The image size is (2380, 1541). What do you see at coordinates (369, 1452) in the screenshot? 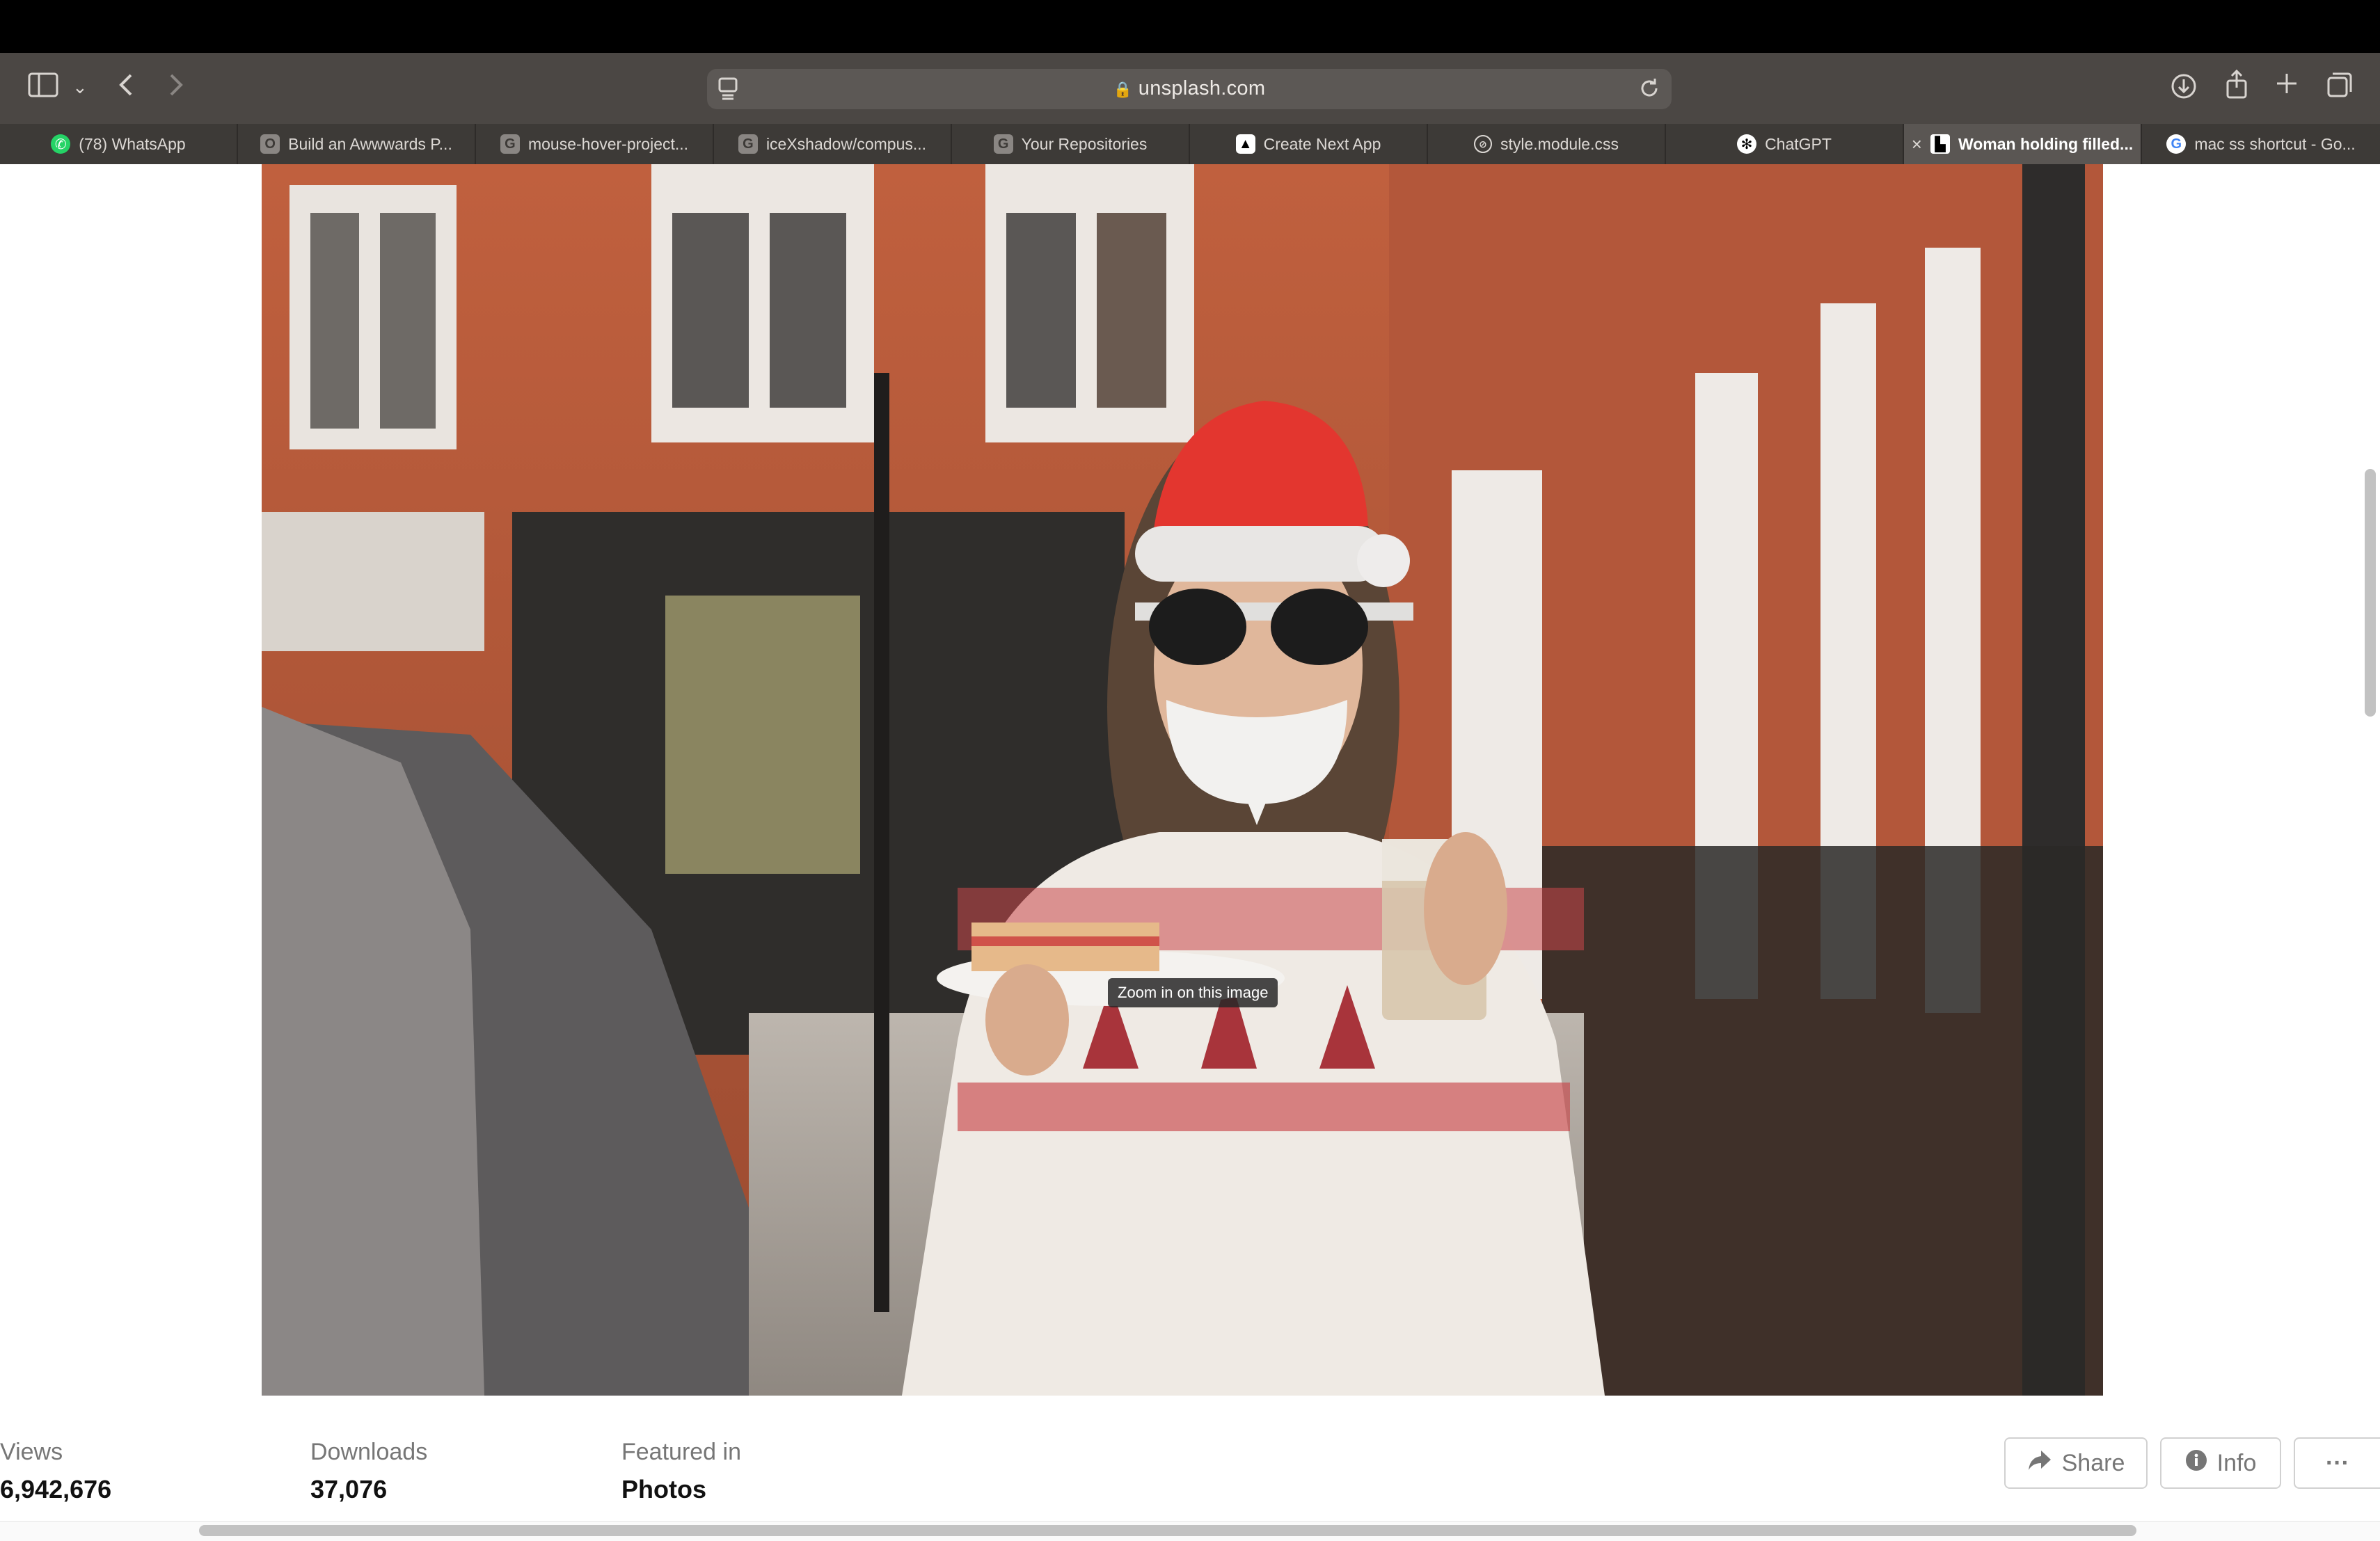
I see `downloads-label: Downloads` at bounding box center [369, 1452].